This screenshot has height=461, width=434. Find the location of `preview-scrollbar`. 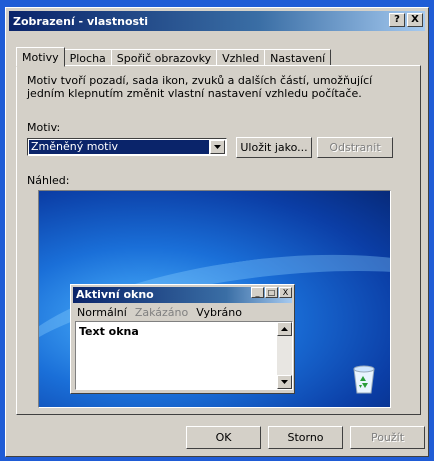

preview-scrollbar is located at coordinates (284, 355).